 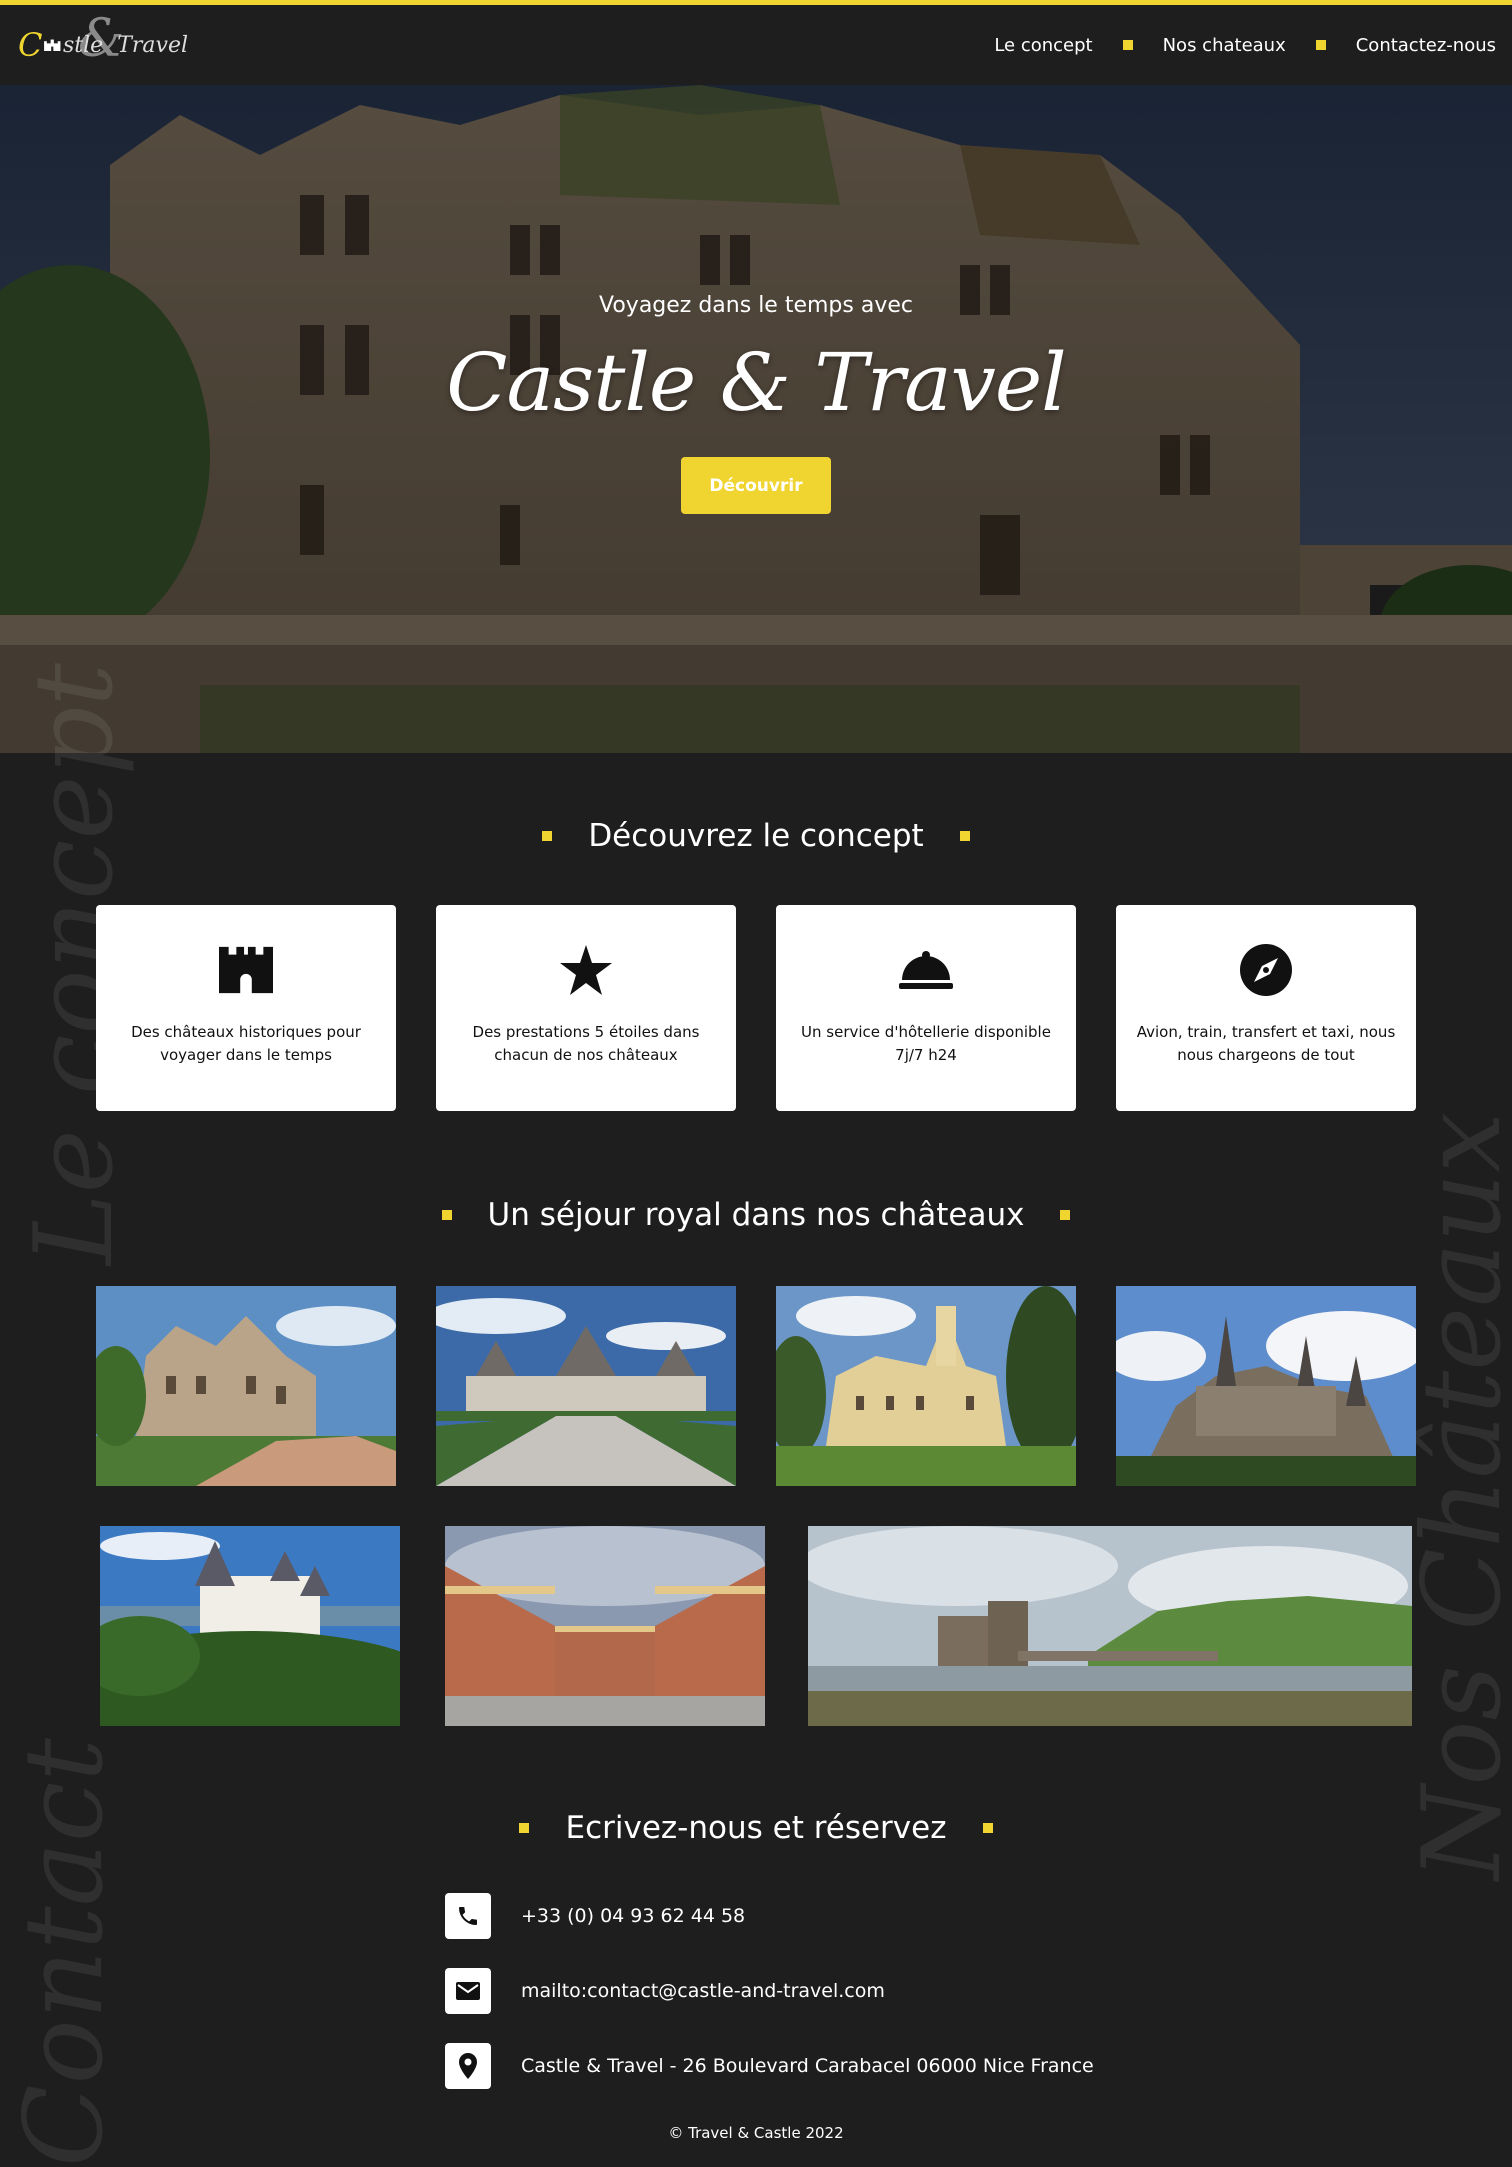 I want to click on main-nav: Le concept Nos chateaux Contactez-nous, so click(x=1245, y=45).